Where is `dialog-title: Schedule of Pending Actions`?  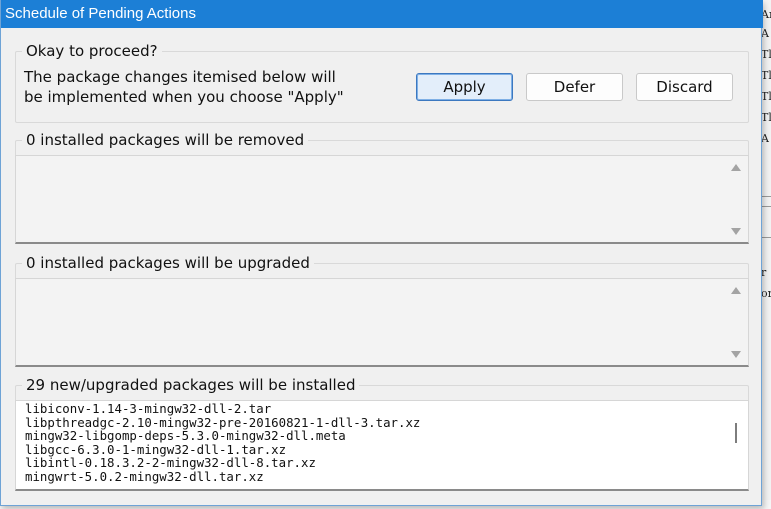 dialog-title: Schedule of Pending Actions is located at coordinates (100, 13).